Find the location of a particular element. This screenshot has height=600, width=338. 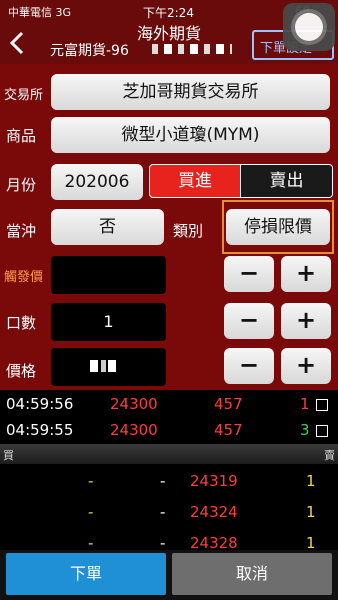

tick-time: 04:59:55 is located at coordinates (40, 430).